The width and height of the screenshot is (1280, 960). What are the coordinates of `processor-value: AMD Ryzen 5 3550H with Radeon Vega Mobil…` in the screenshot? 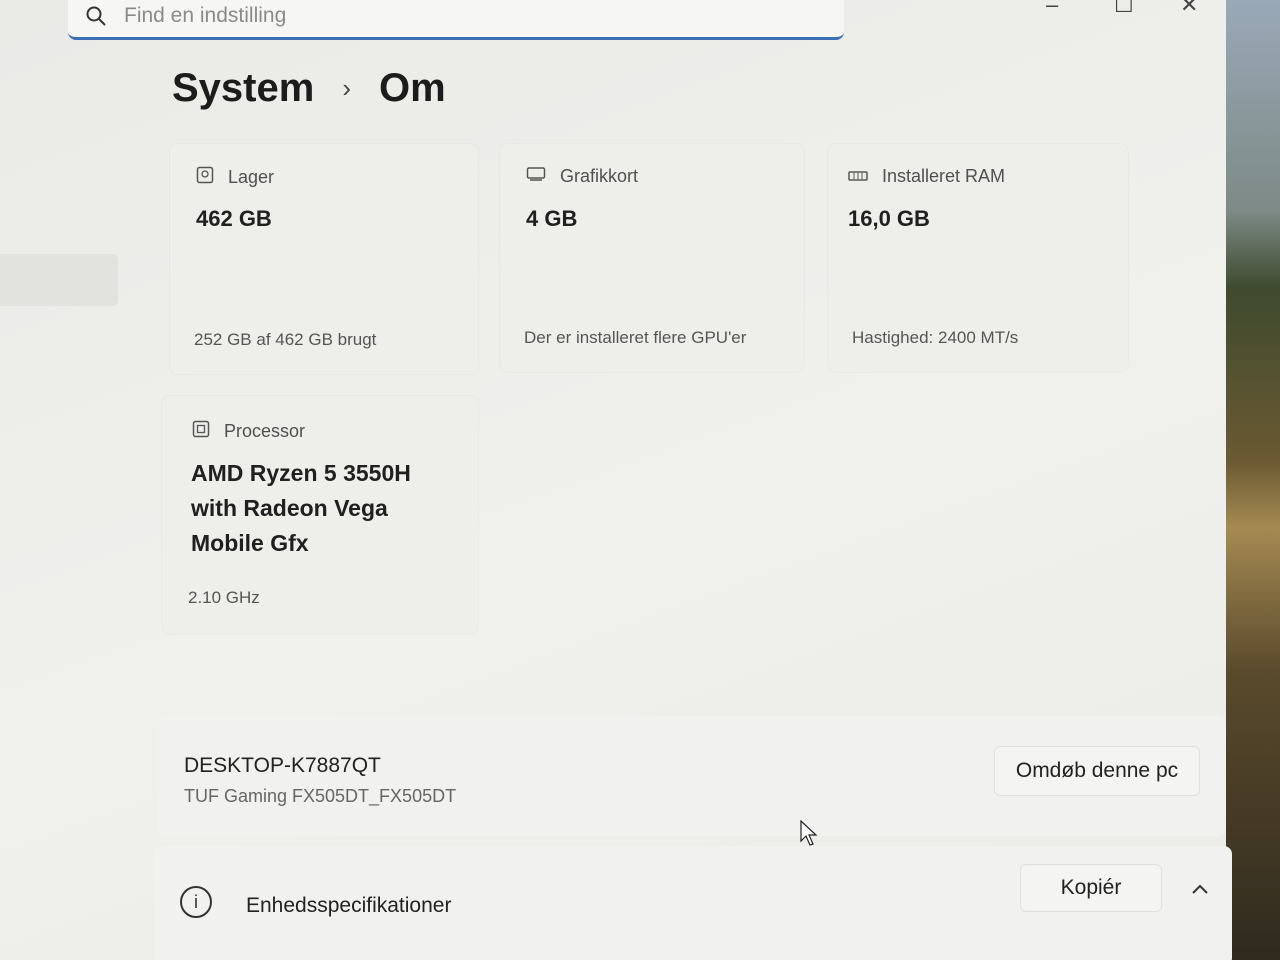 It's located at (301, 508).